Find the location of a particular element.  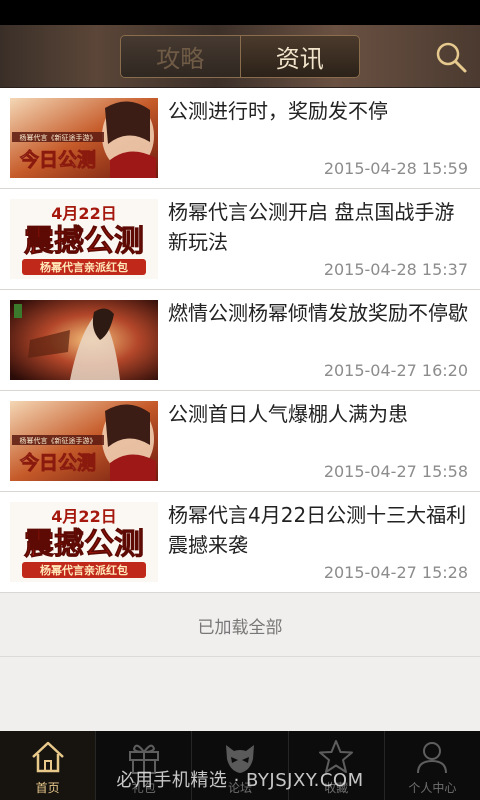

top-header: 攻略 资讯 is located at coordinates (240, 56).